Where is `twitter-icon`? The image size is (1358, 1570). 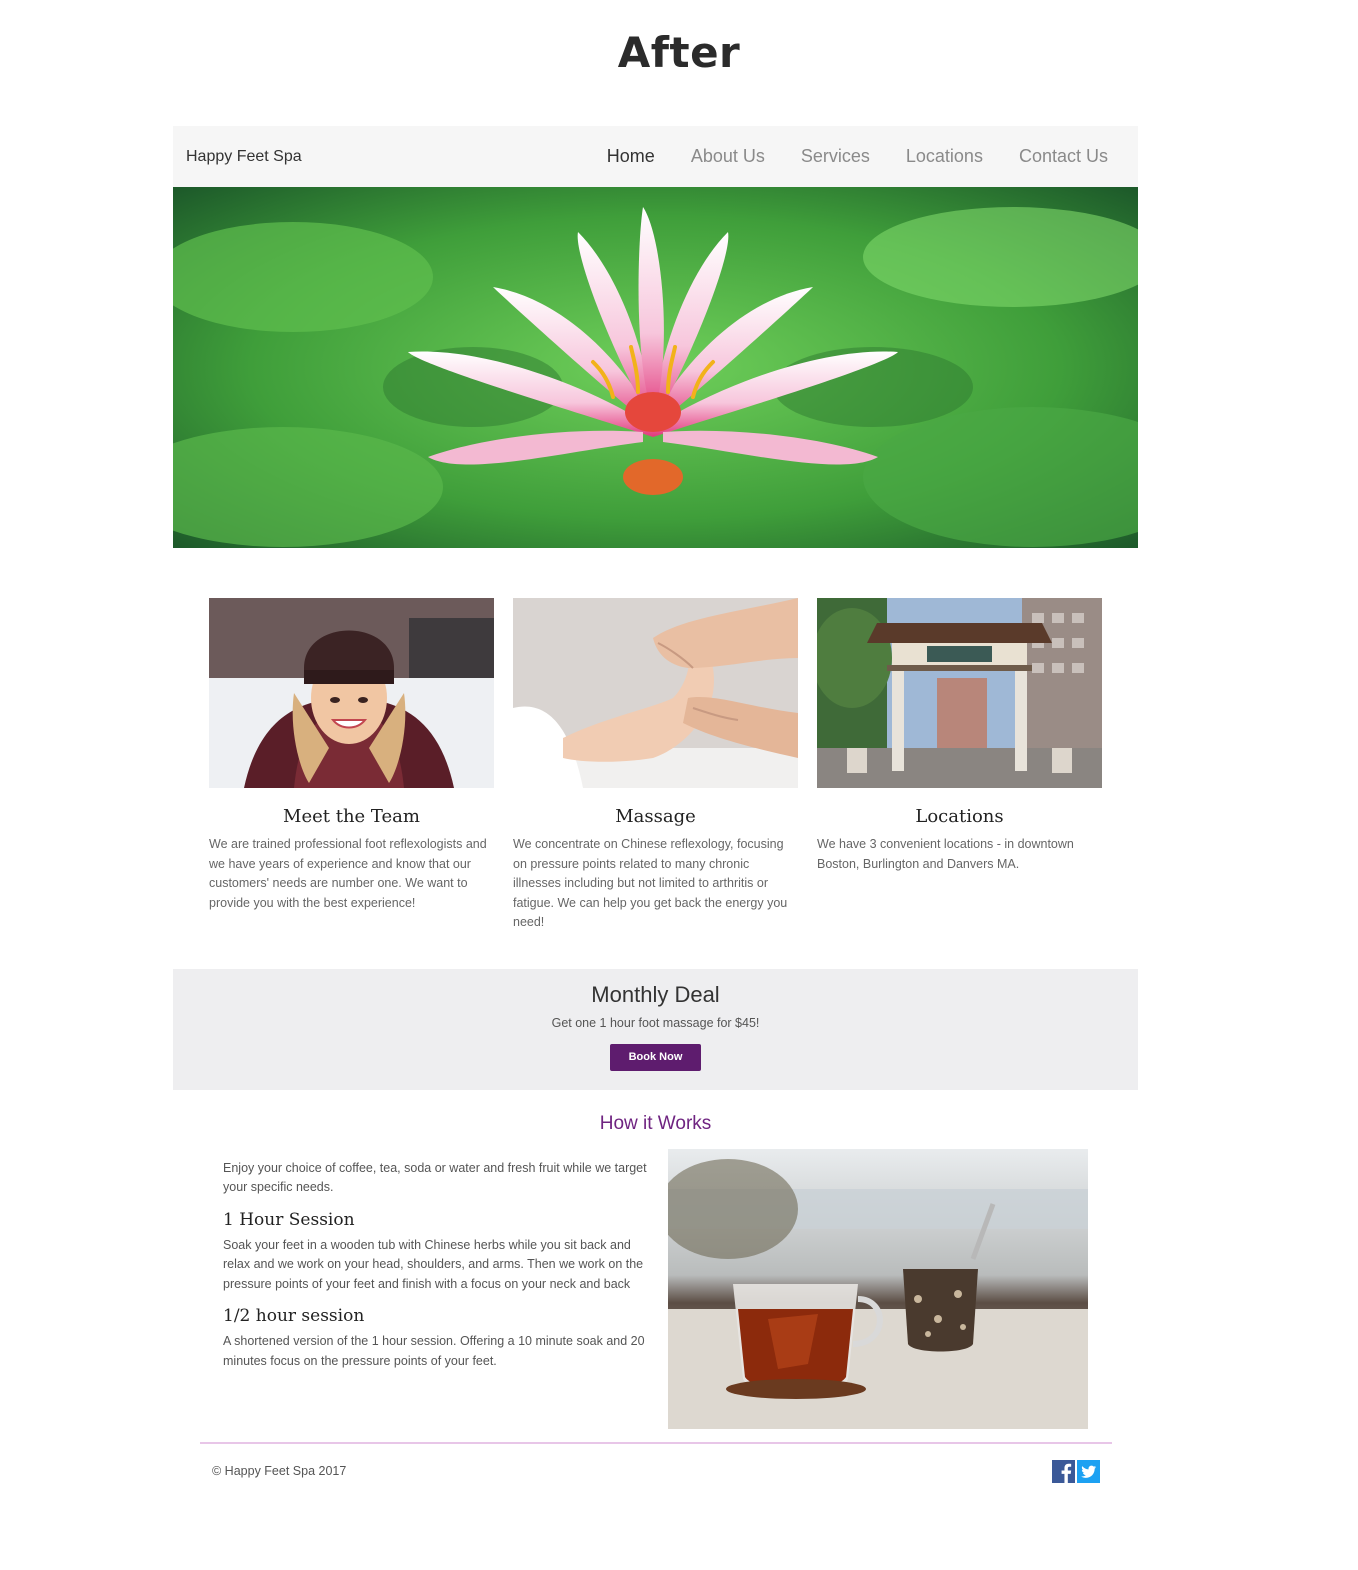 twitter-icon is located at coordinates (1088, 1471).